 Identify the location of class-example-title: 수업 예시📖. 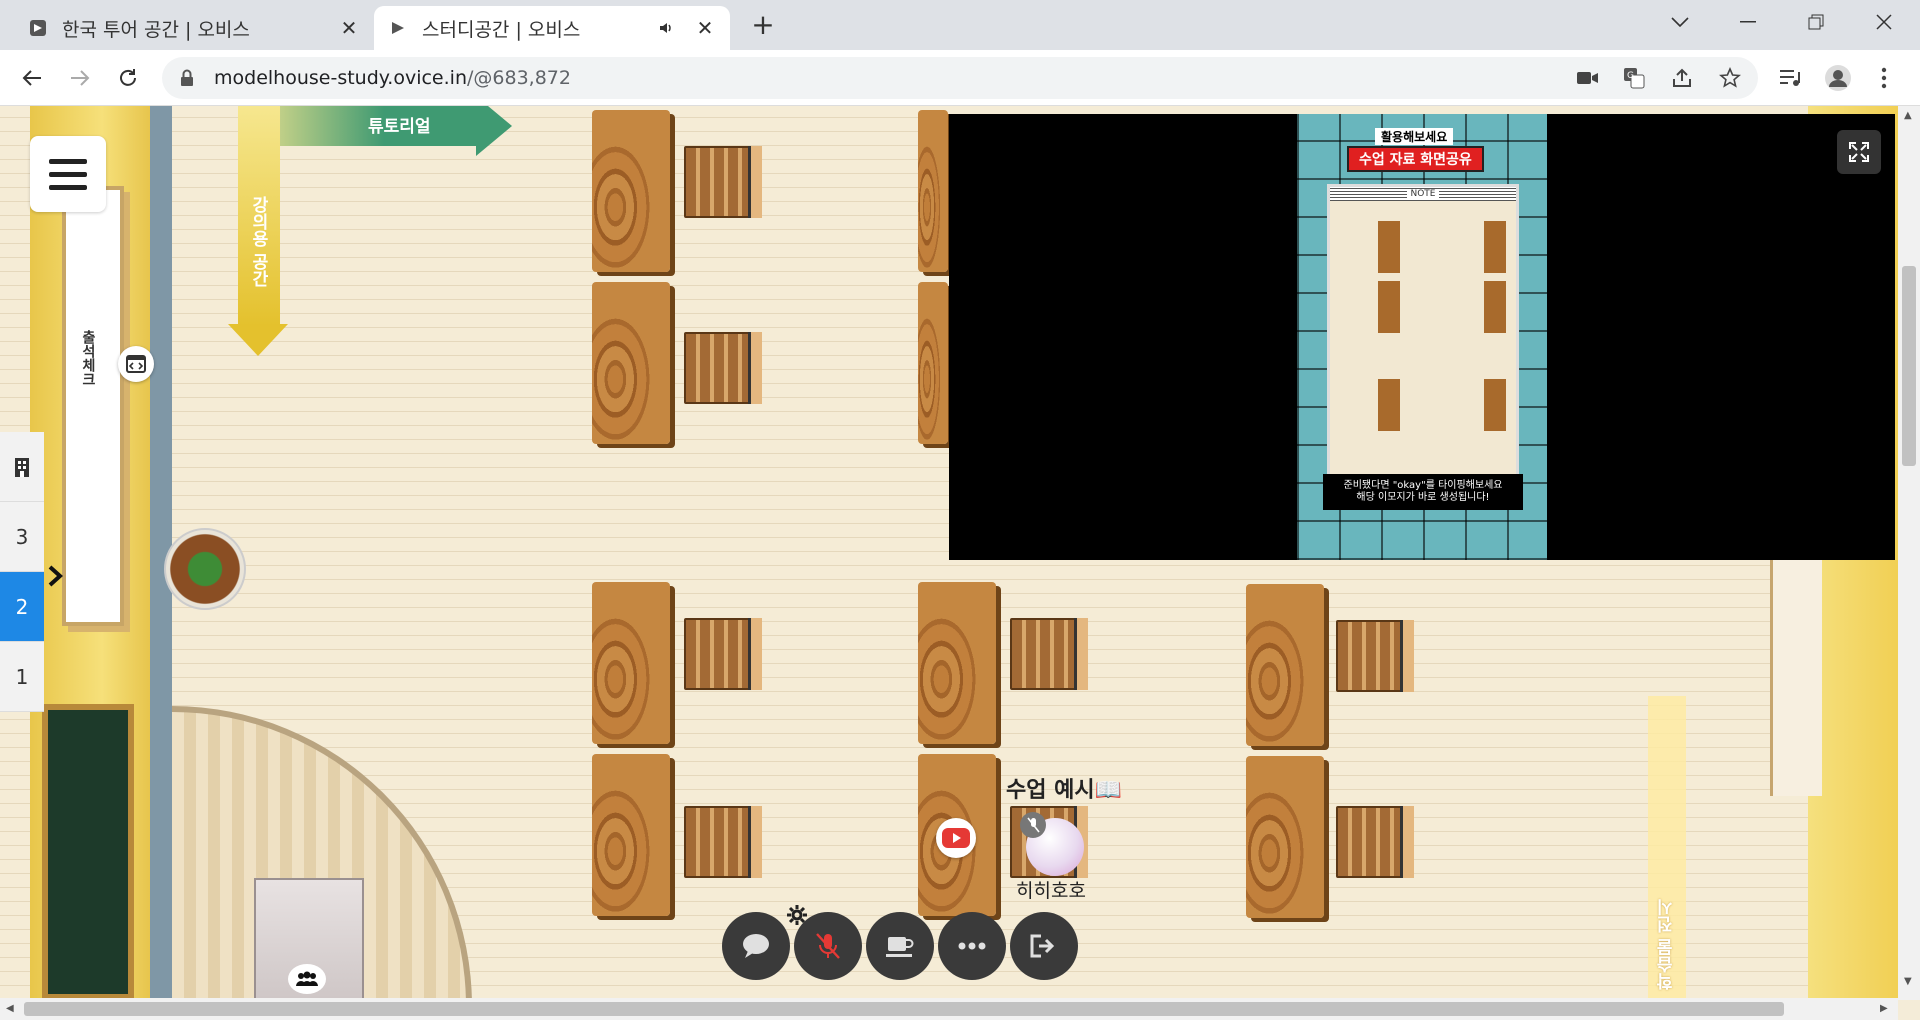
(1064, 790).